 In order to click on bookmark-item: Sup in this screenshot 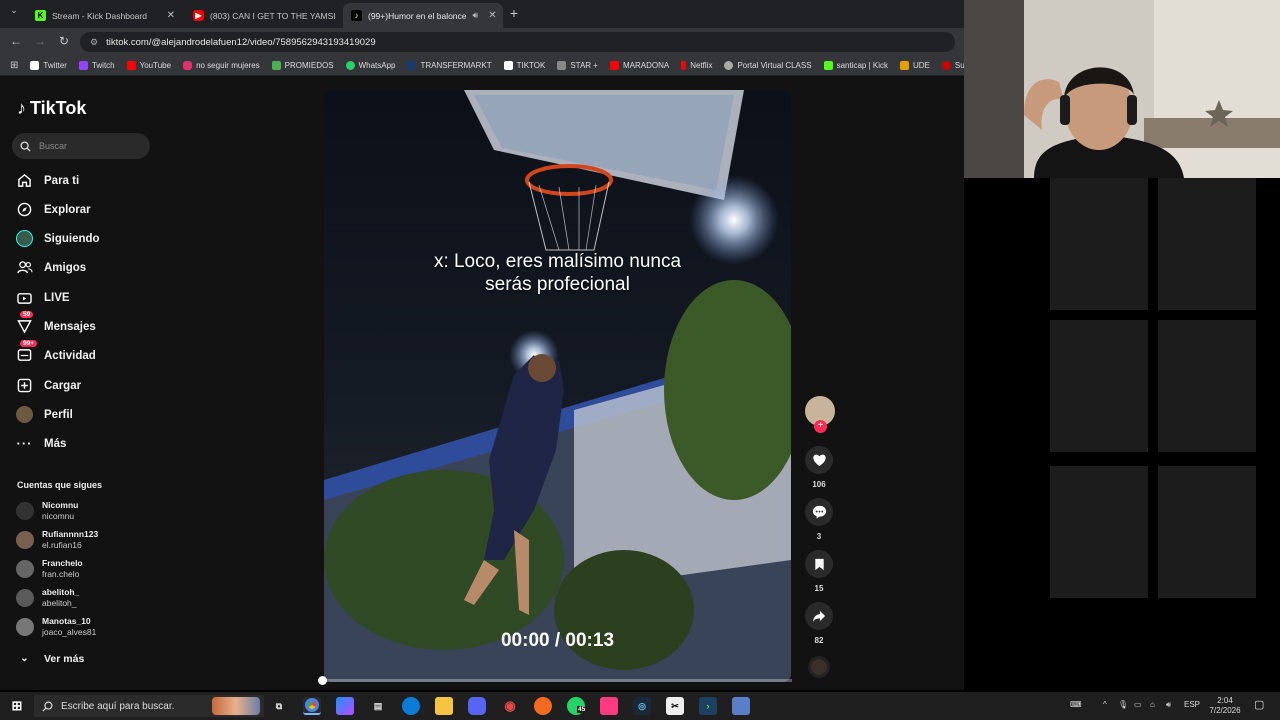, I will do `click(952, 65)`.